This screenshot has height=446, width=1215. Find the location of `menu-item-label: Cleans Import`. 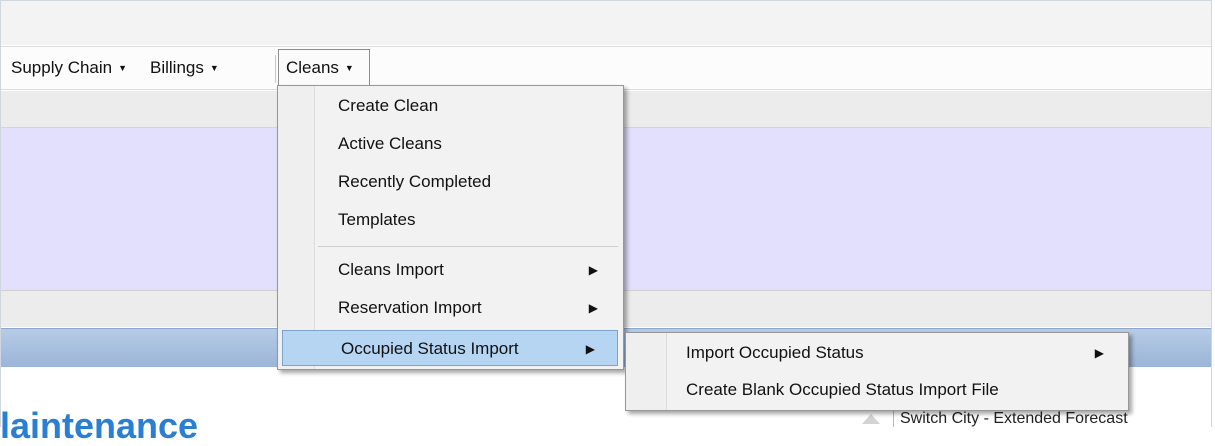

menu-item-label: Cleans Import is located at coordinates (391, 269).